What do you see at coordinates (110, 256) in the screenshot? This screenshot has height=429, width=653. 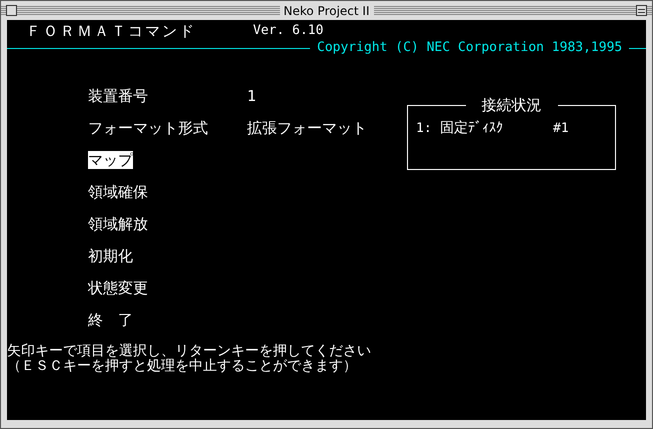 I see `menu-item: 初期化` at bounding box center [110, 256].